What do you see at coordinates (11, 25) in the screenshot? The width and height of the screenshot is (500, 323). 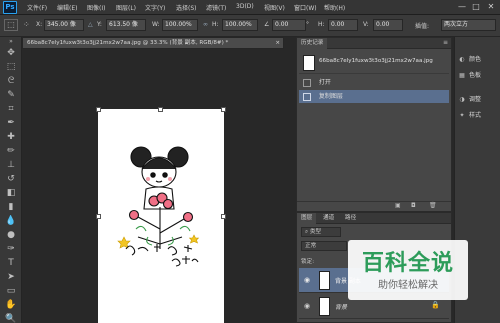 I see `transform-tool-icon: ⬚` at bounding box center [11, 25].